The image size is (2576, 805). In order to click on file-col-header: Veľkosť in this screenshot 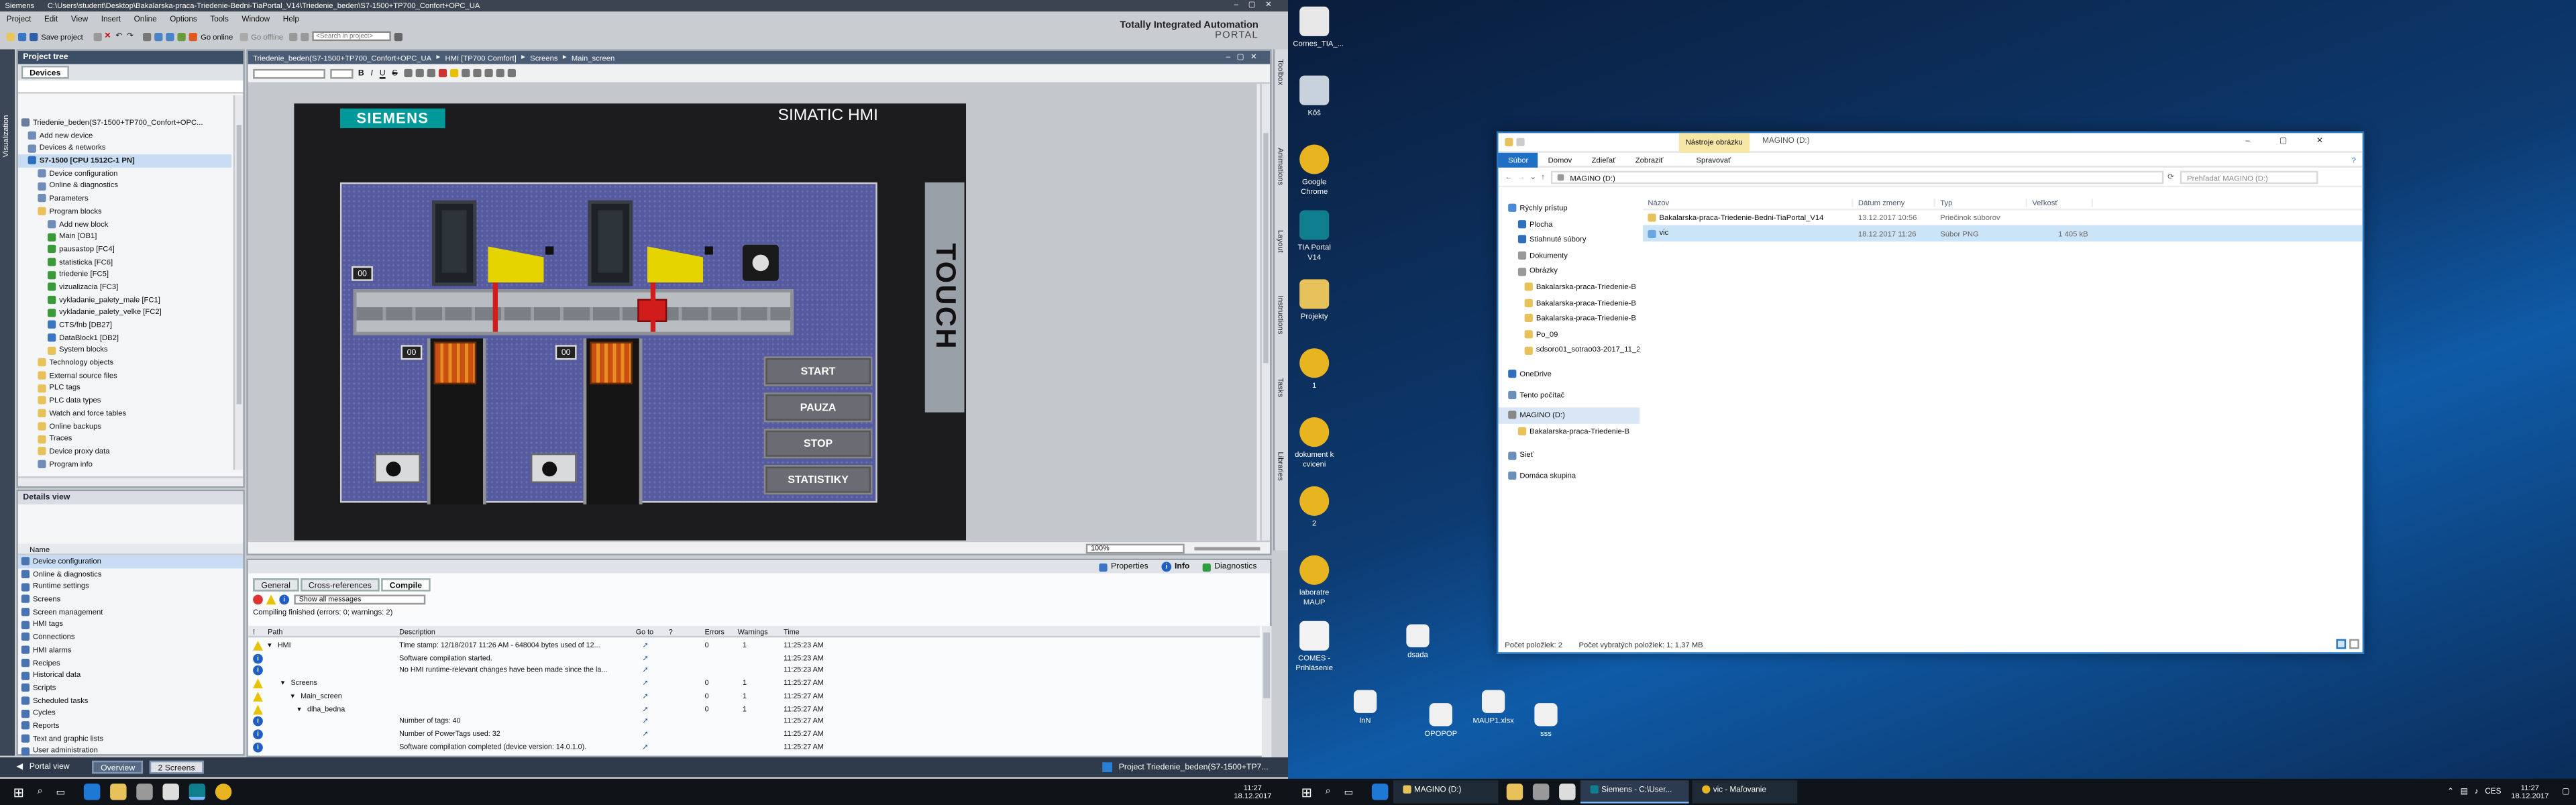, I will do `click(2060, 202)`.